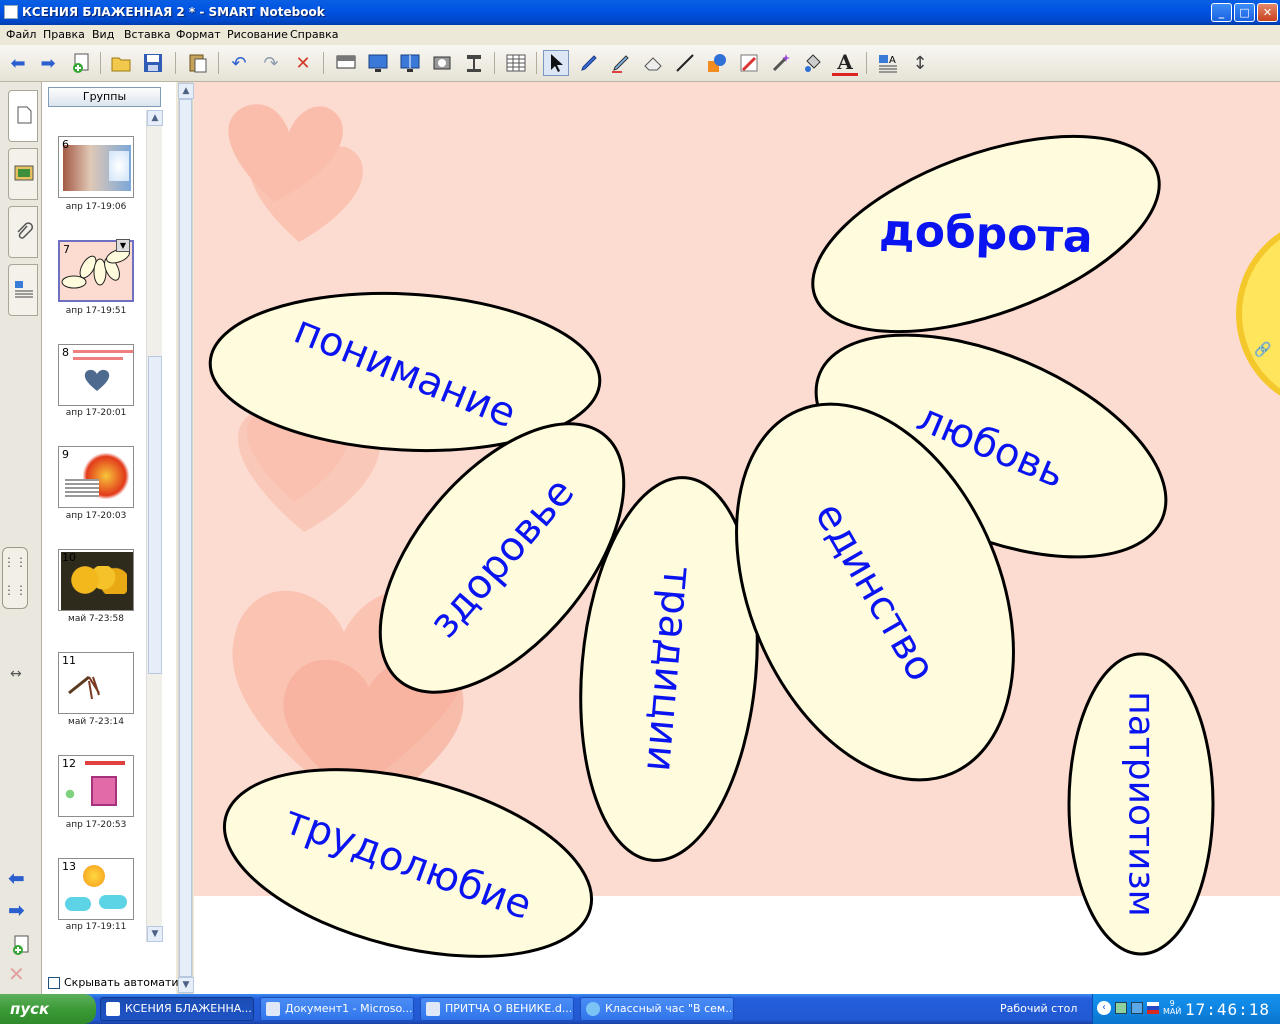 The width and height of the screenshot is (1280, 1024). What do you see at coordinates (96, 375) in the screenshot?
I see `page-thumbnail-8: 8` at bounding box center [96, 375].